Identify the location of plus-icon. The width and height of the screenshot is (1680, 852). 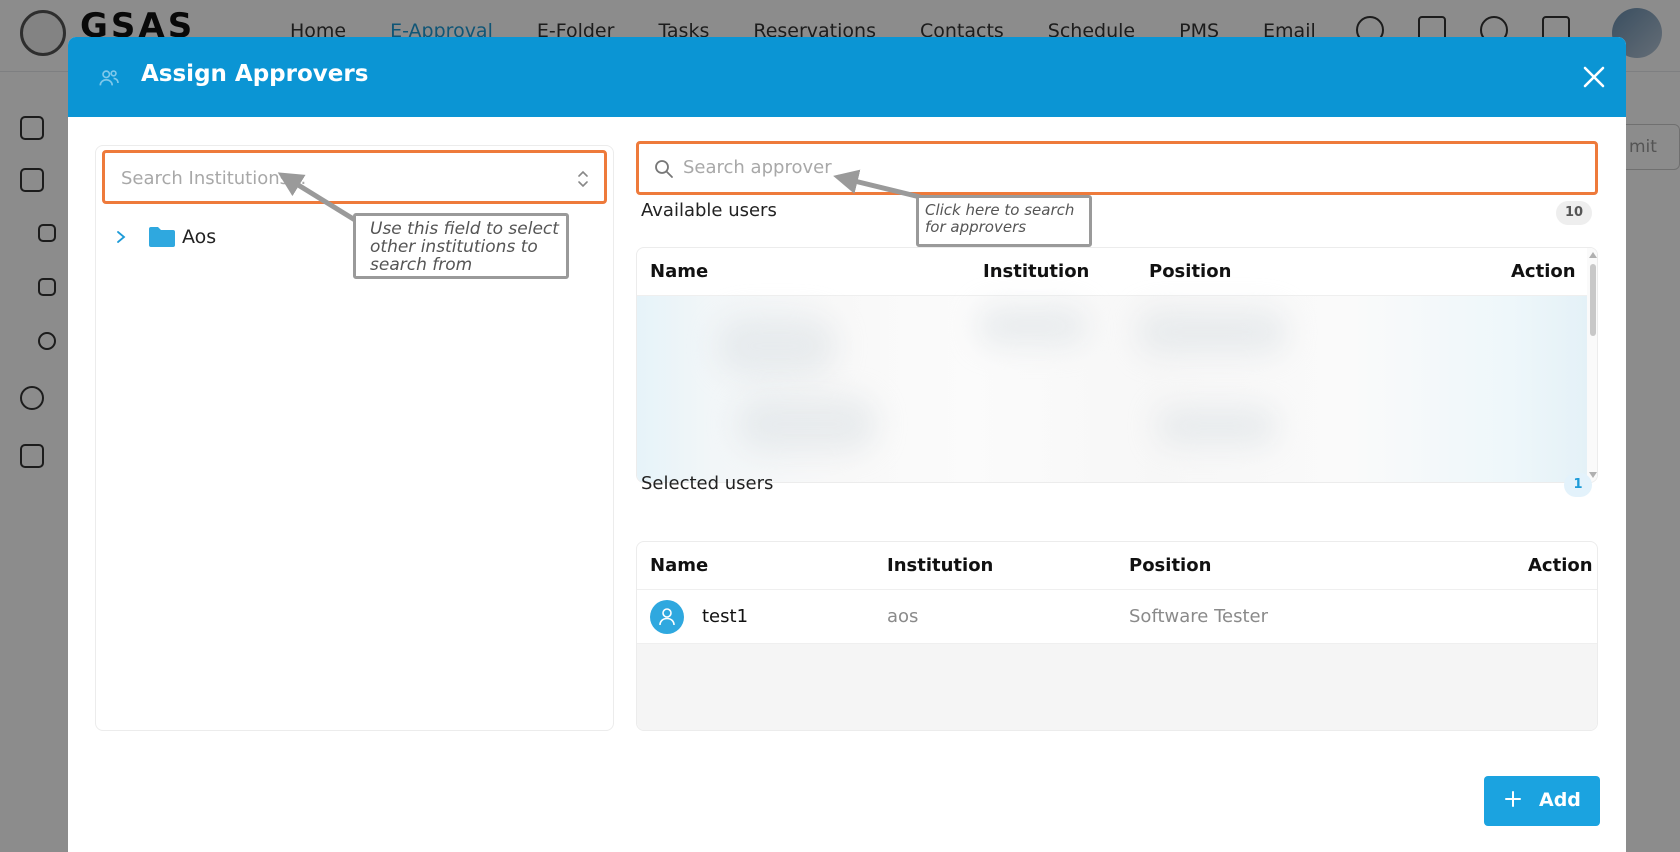
(1513, 799).